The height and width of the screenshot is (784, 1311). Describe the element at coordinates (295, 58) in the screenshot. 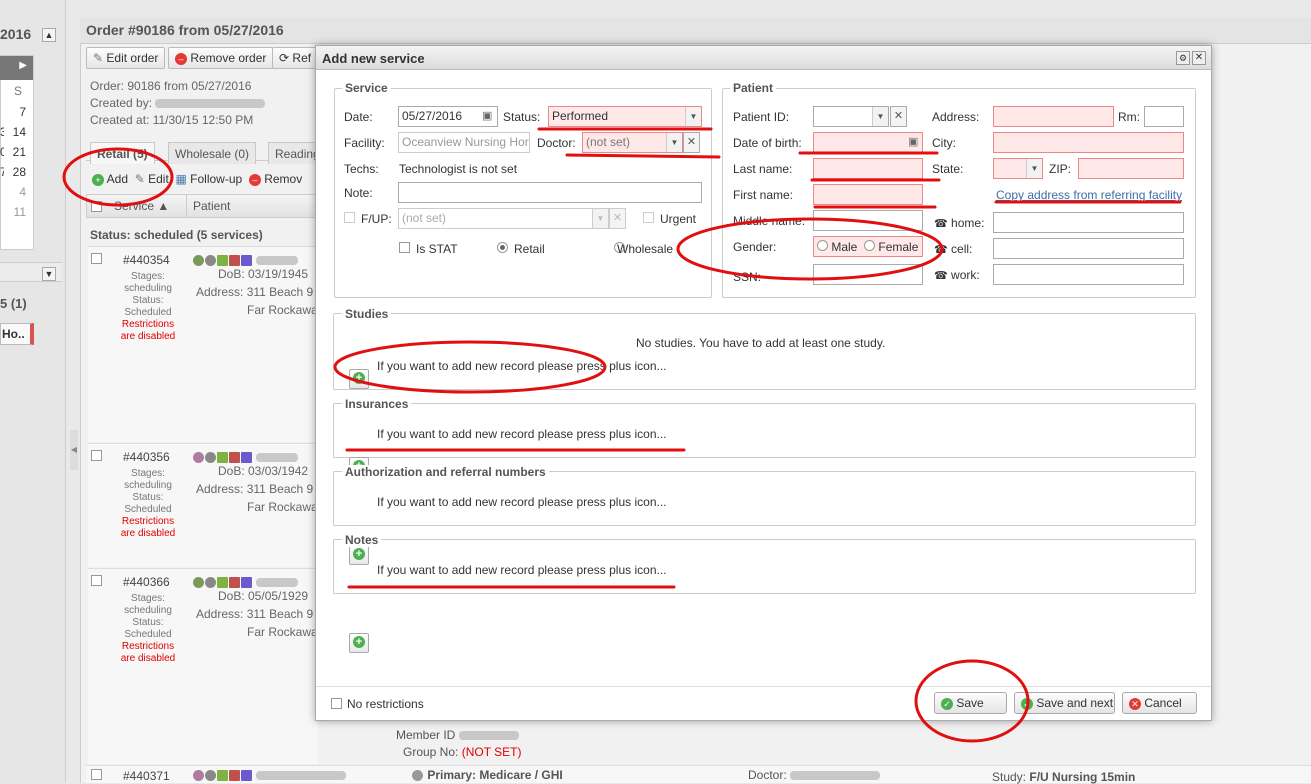

I see `refresh-button: ⟳ Ref` at that location.